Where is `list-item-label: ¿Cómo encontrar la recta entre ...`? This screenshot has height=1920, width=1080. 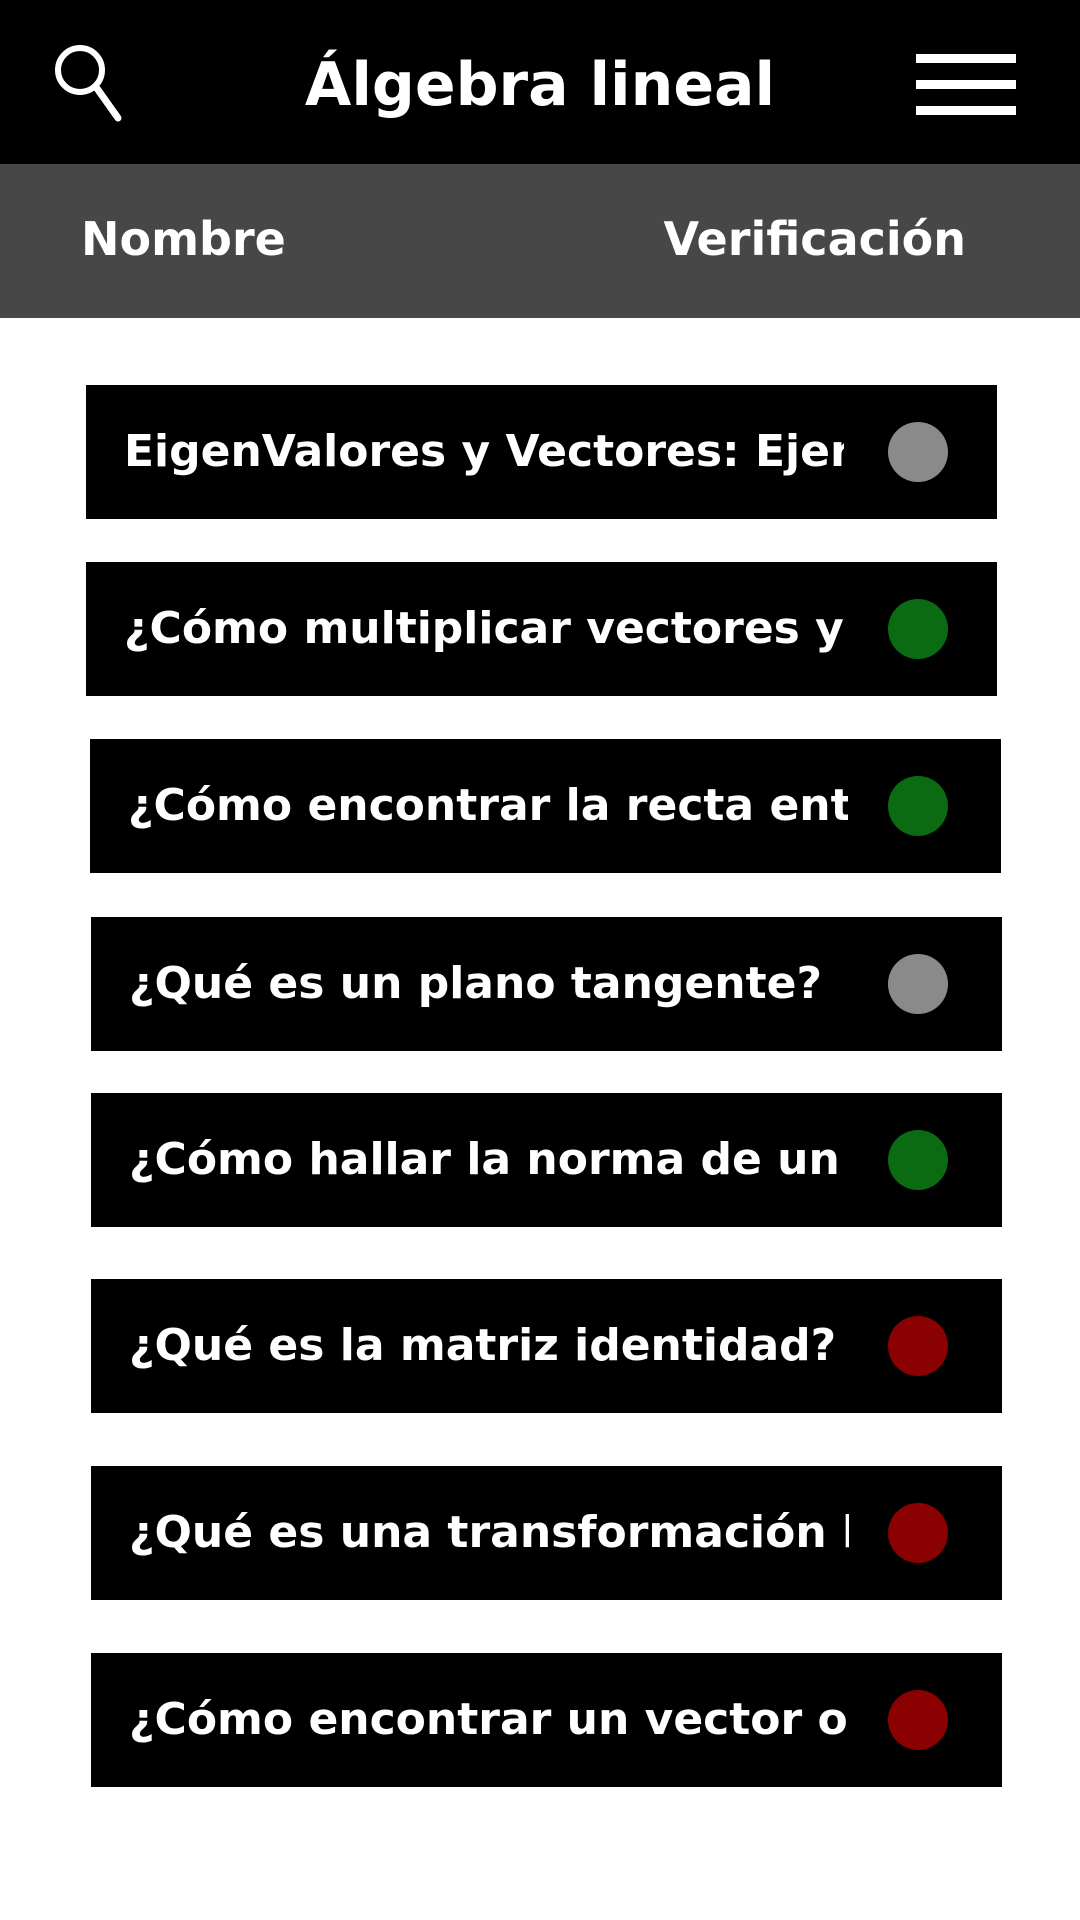 list-item-label: ¿Cómo encontrar la recta entre ... is located at coordinates (488, 805).